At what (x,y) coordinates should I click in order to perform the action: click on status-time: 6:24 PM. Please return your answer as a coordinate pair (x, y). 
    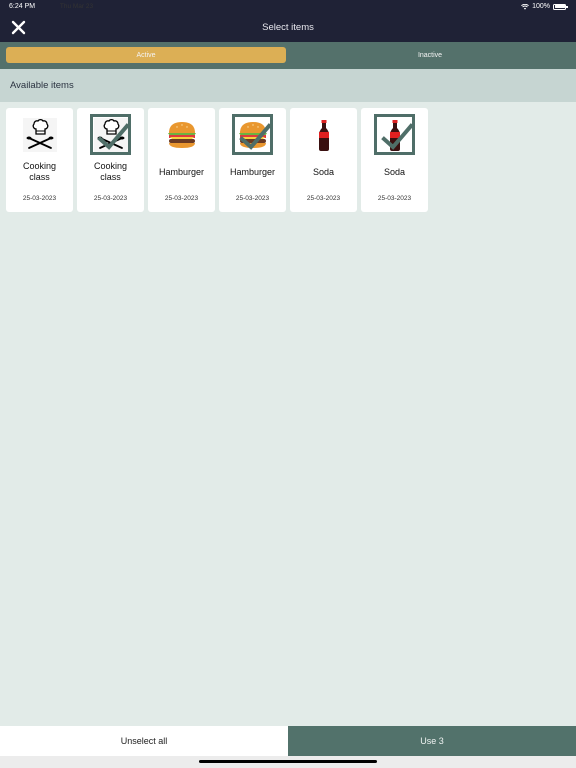
    Looking at the image, I should click on (22, 6).